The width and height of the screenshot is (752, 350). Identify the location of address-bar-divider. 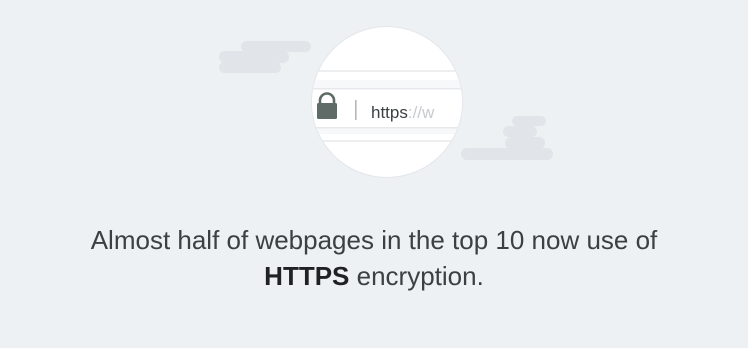
(356, 110).